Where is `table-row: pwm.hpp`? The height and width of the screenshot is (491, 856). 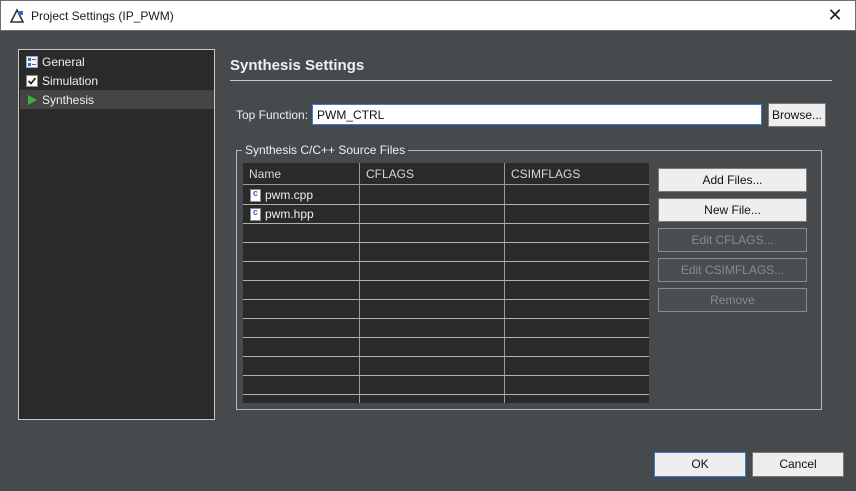
table-row: pwm.hpp is located at coordinates (446, 214).